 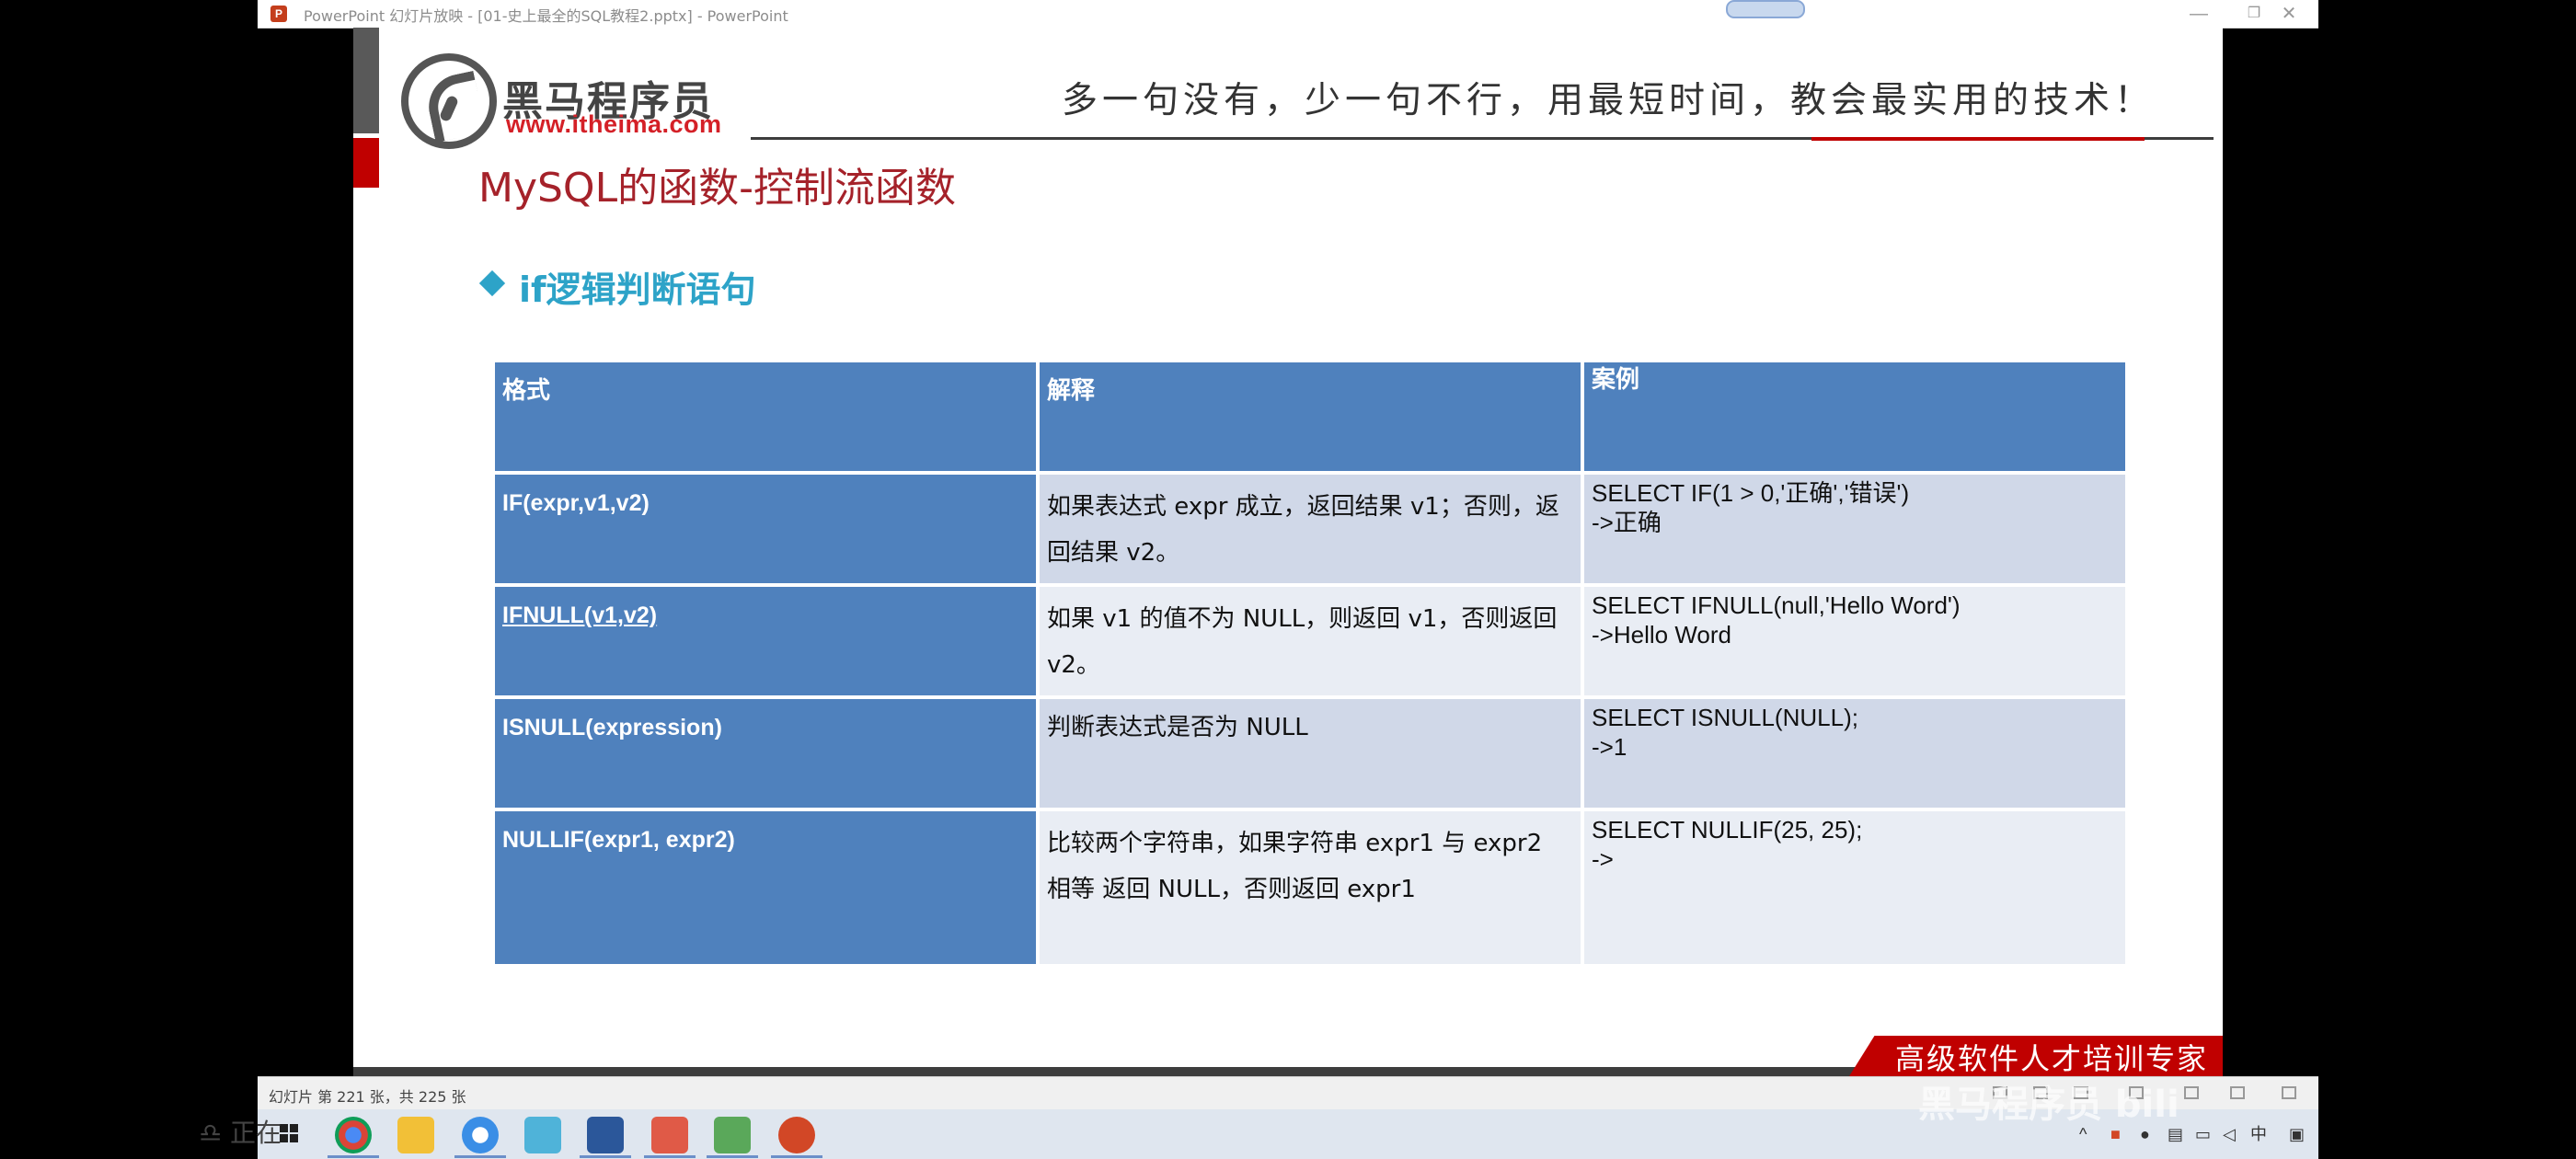 I want to click on slide-counter: 幻灯片 第 221 张，共 225 张, so click(x=367, y=1097).